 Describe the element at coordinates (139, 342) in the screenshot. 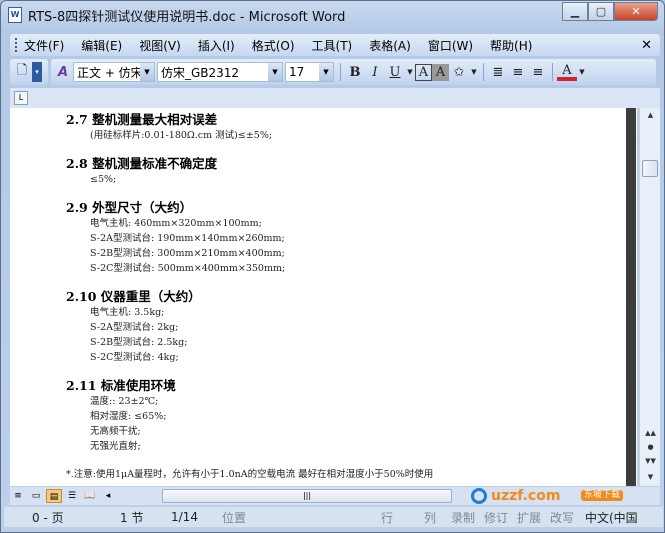

I see `paragraph: S-2B型测试台: 2.5kg;` at that location.